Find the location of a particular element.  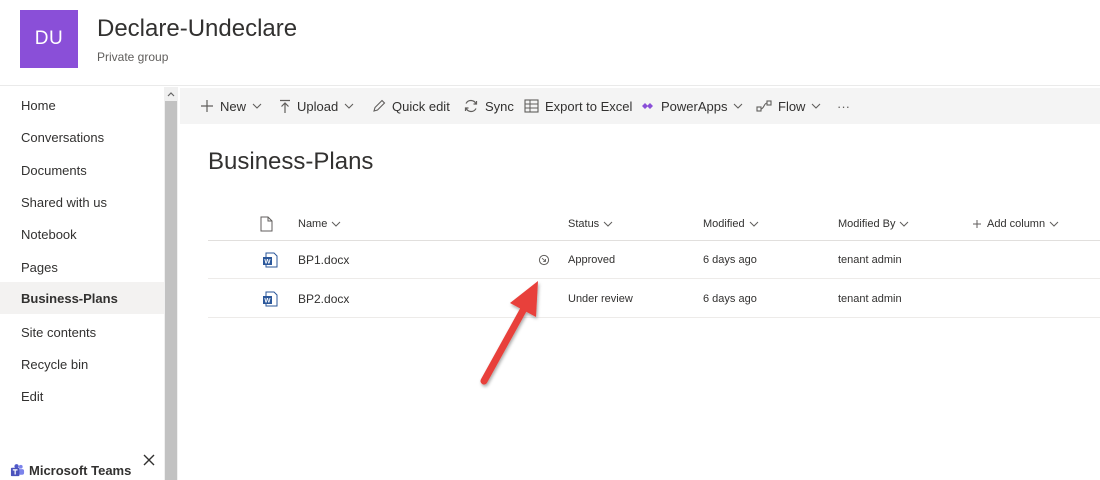

new-button: New is located at coordinates (231, 106).